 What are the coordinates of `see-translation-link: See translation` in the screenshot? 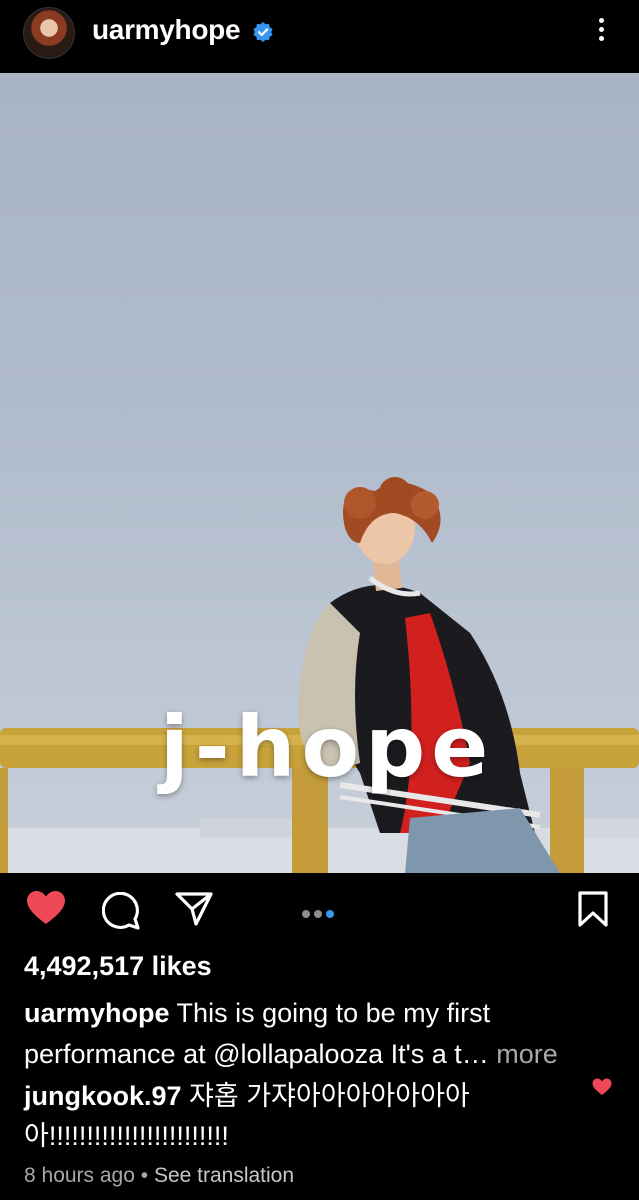 It's located at (224, 1175).